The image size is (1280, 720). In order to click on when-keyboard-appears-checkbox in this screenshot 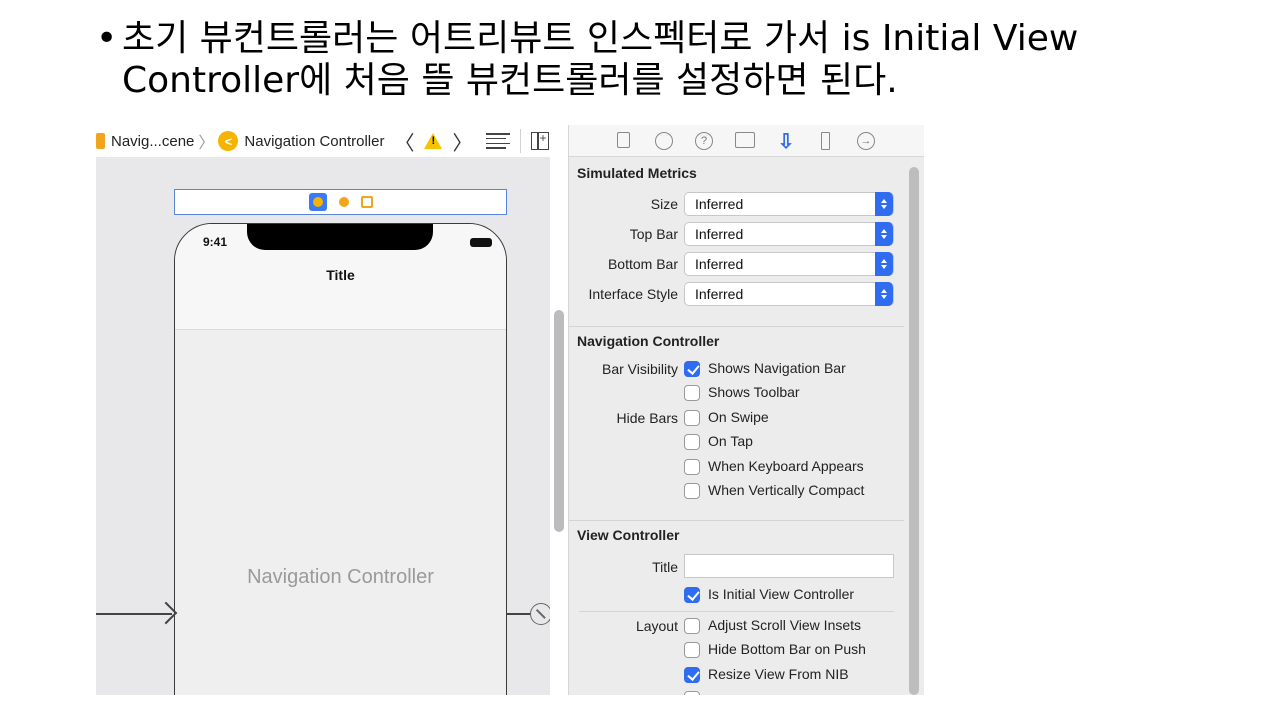, I will do `click(692, 467)`.